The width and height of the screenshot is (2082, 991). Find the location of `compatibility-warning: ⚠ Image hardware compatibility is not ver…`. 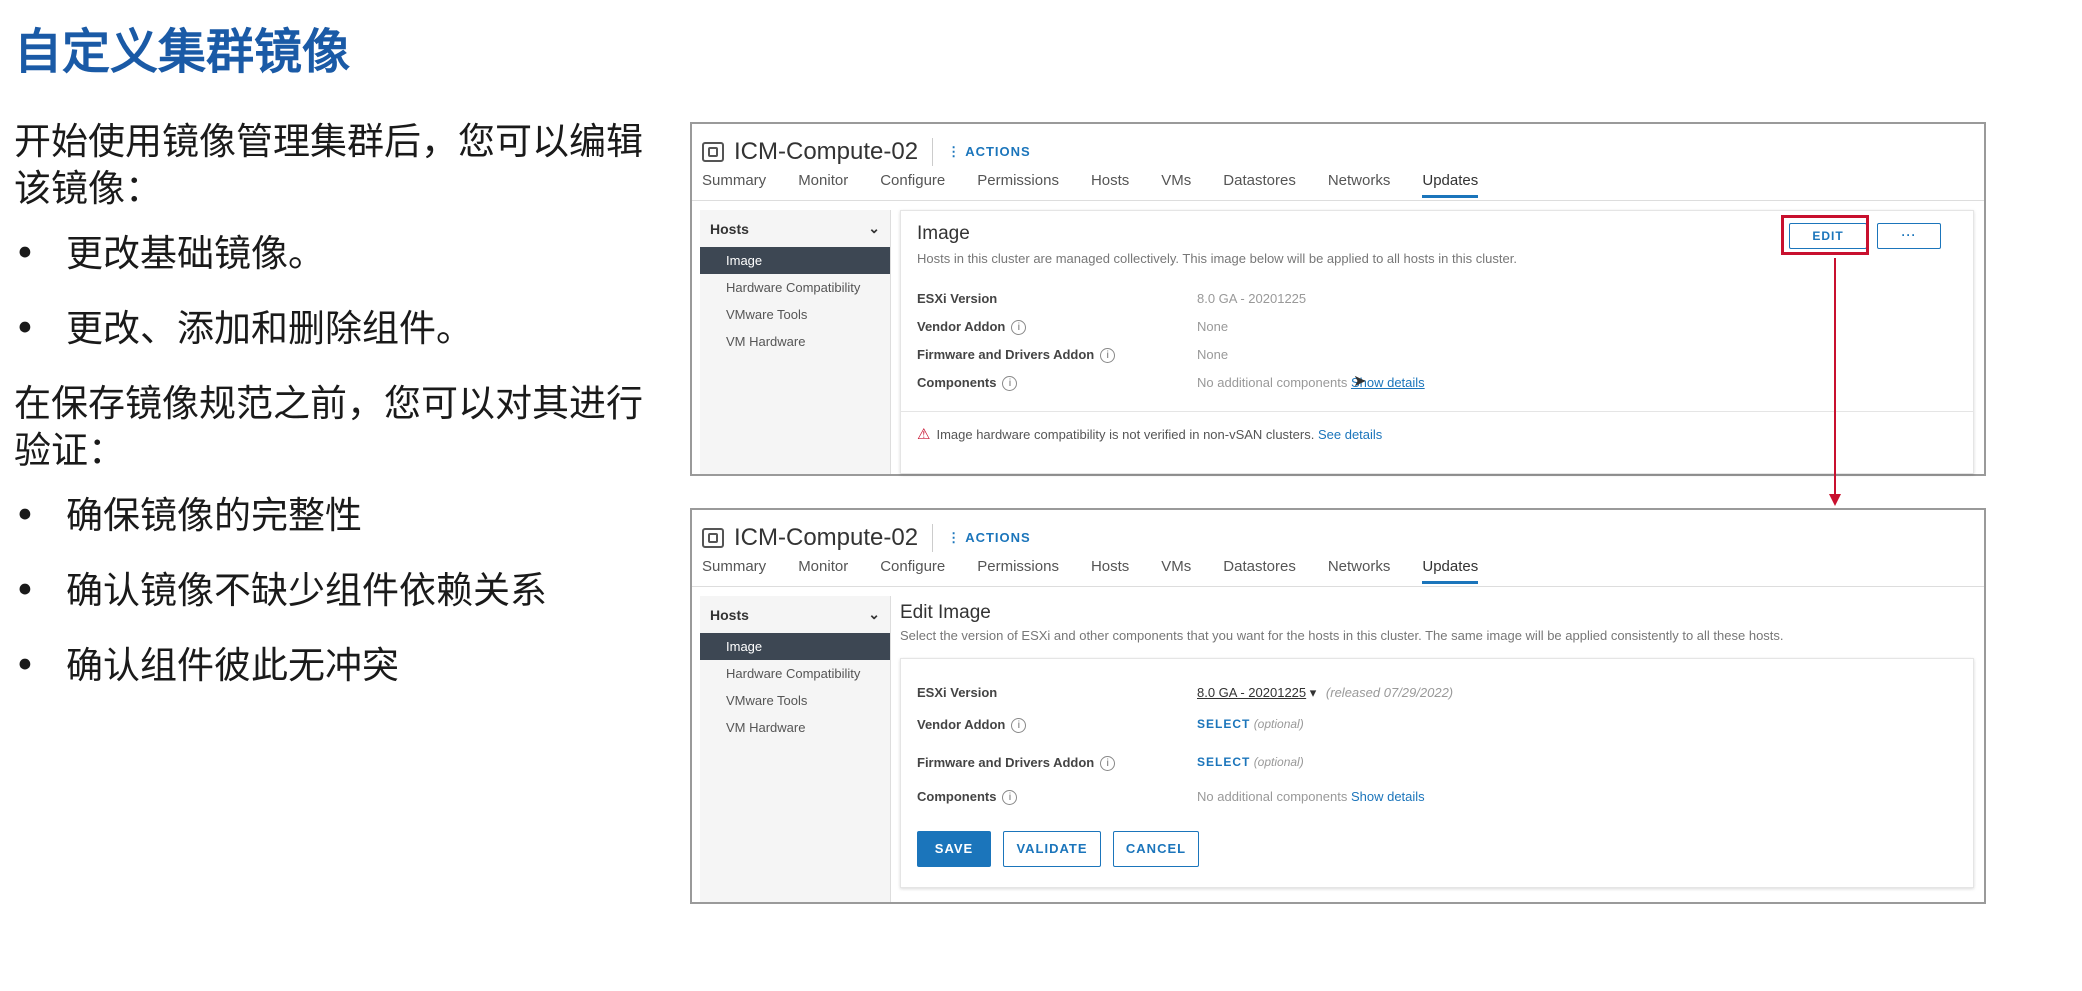

compatibility-warning: ⚠ Image hardware compatibility is not ver… is located at coordinates (1150, 434).